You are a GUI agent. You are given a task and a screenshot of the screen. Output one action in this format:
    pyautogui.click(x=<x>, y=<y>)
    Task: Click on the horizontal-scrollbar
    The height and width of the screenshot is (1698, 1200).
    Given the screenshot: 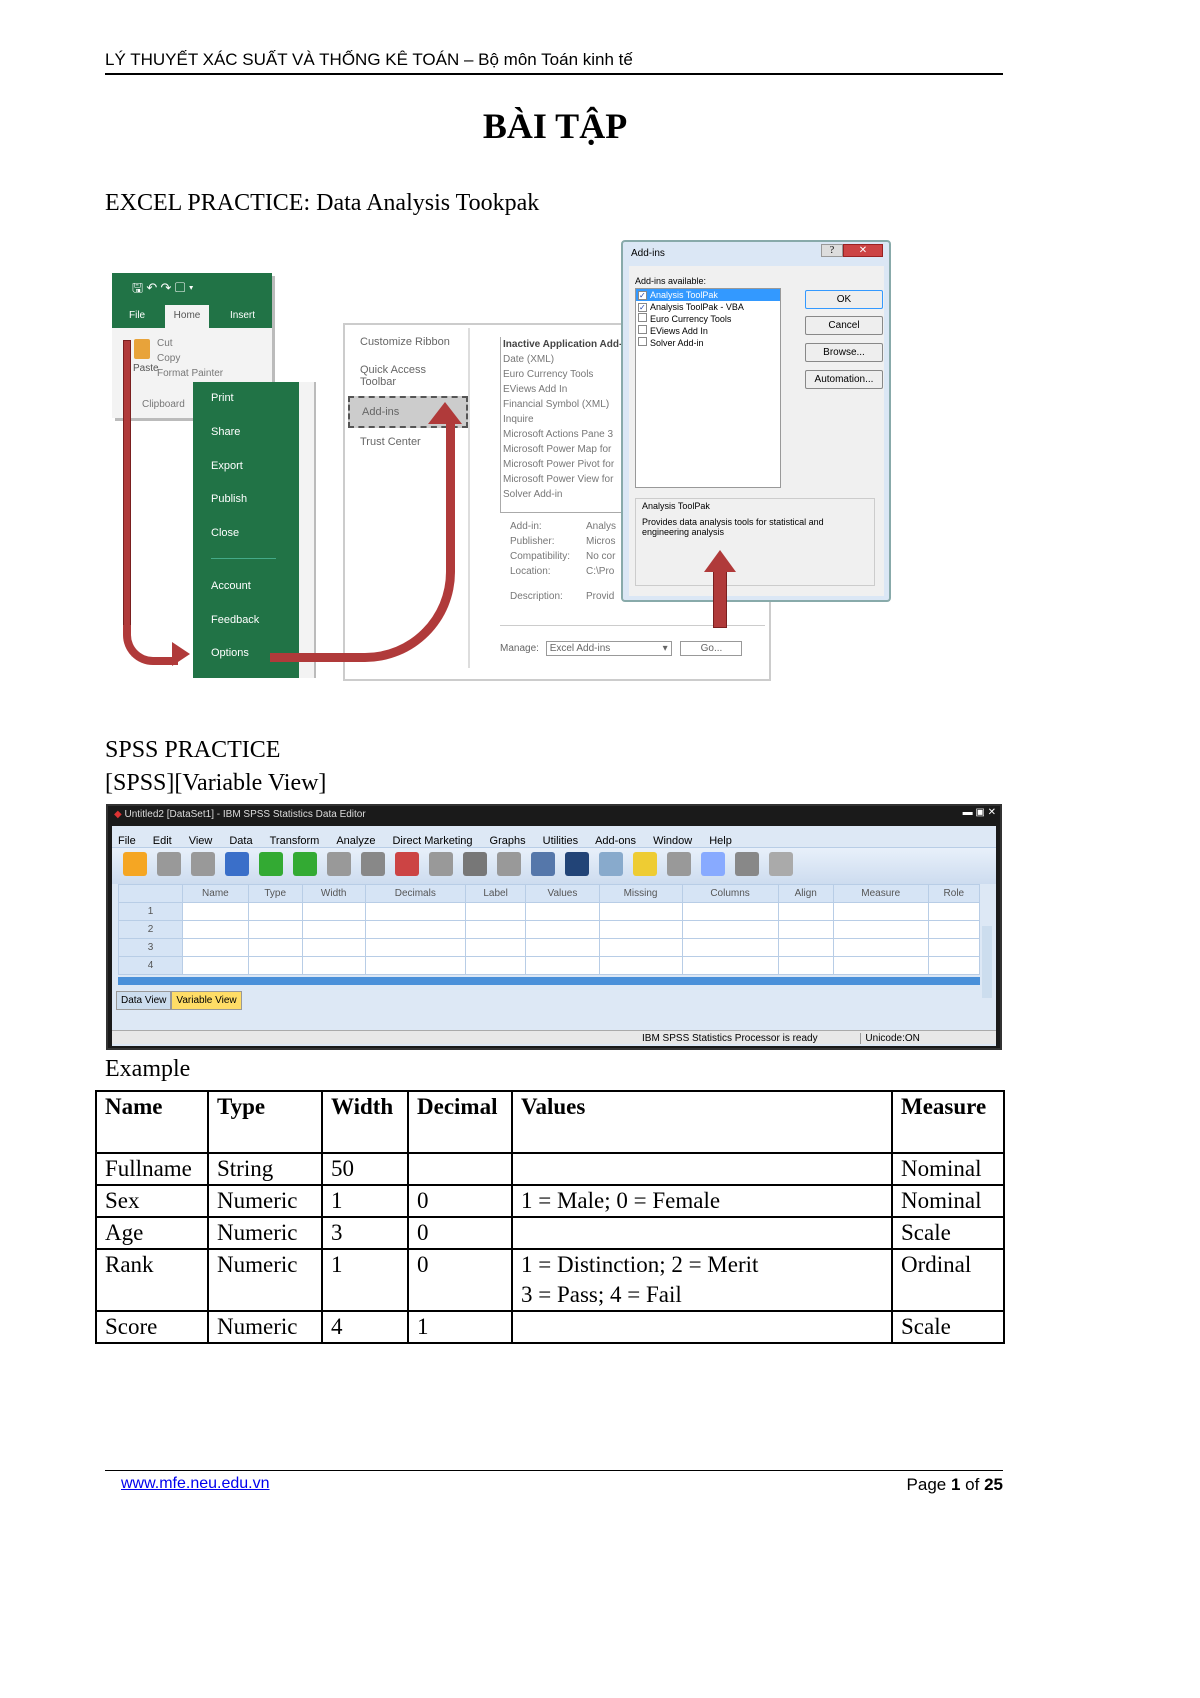 What is the action you would take?
    pyautogui.click(x=549, y=981)
    